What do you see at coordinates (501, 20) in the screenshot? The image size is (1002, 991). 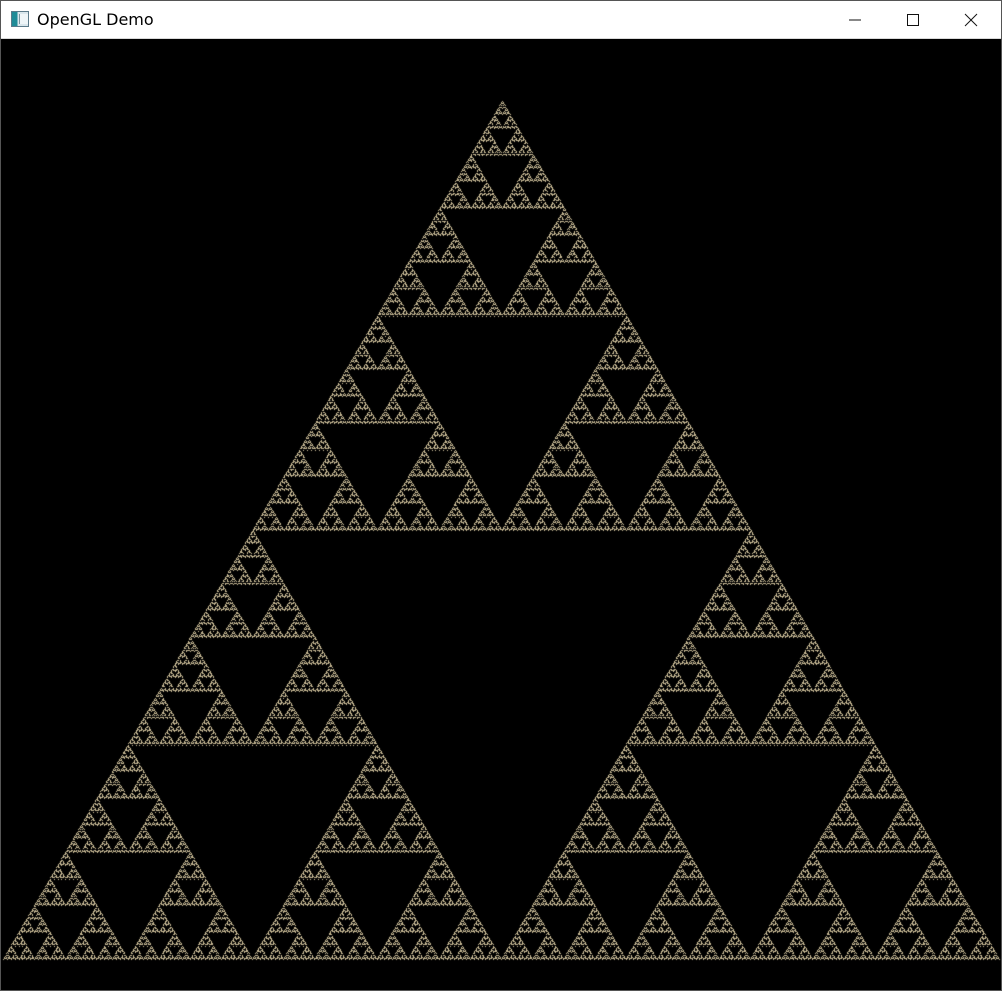 I see `title-bar: OpenGL Demo` at bounding box center [501, 20].